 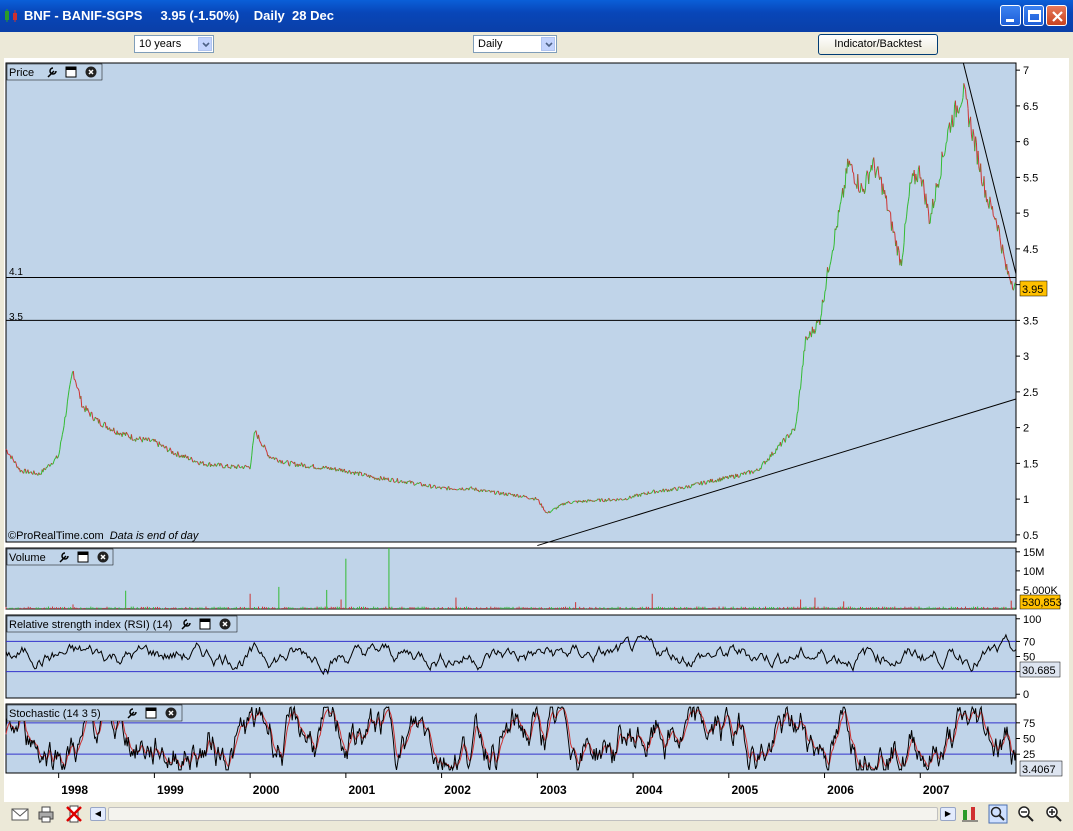 I want to click on price-y-tick-label: 6.5, so click(x=1030, y=107).